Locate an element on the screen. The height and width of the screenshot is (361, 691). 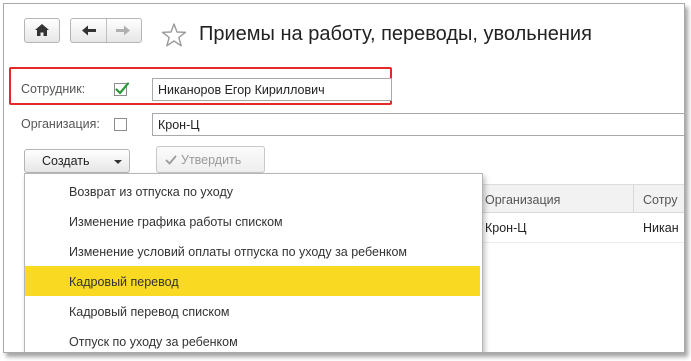
menu-item-parental-leave: Отпуск по уходу за ребенком is located at coordinates (252, 339).